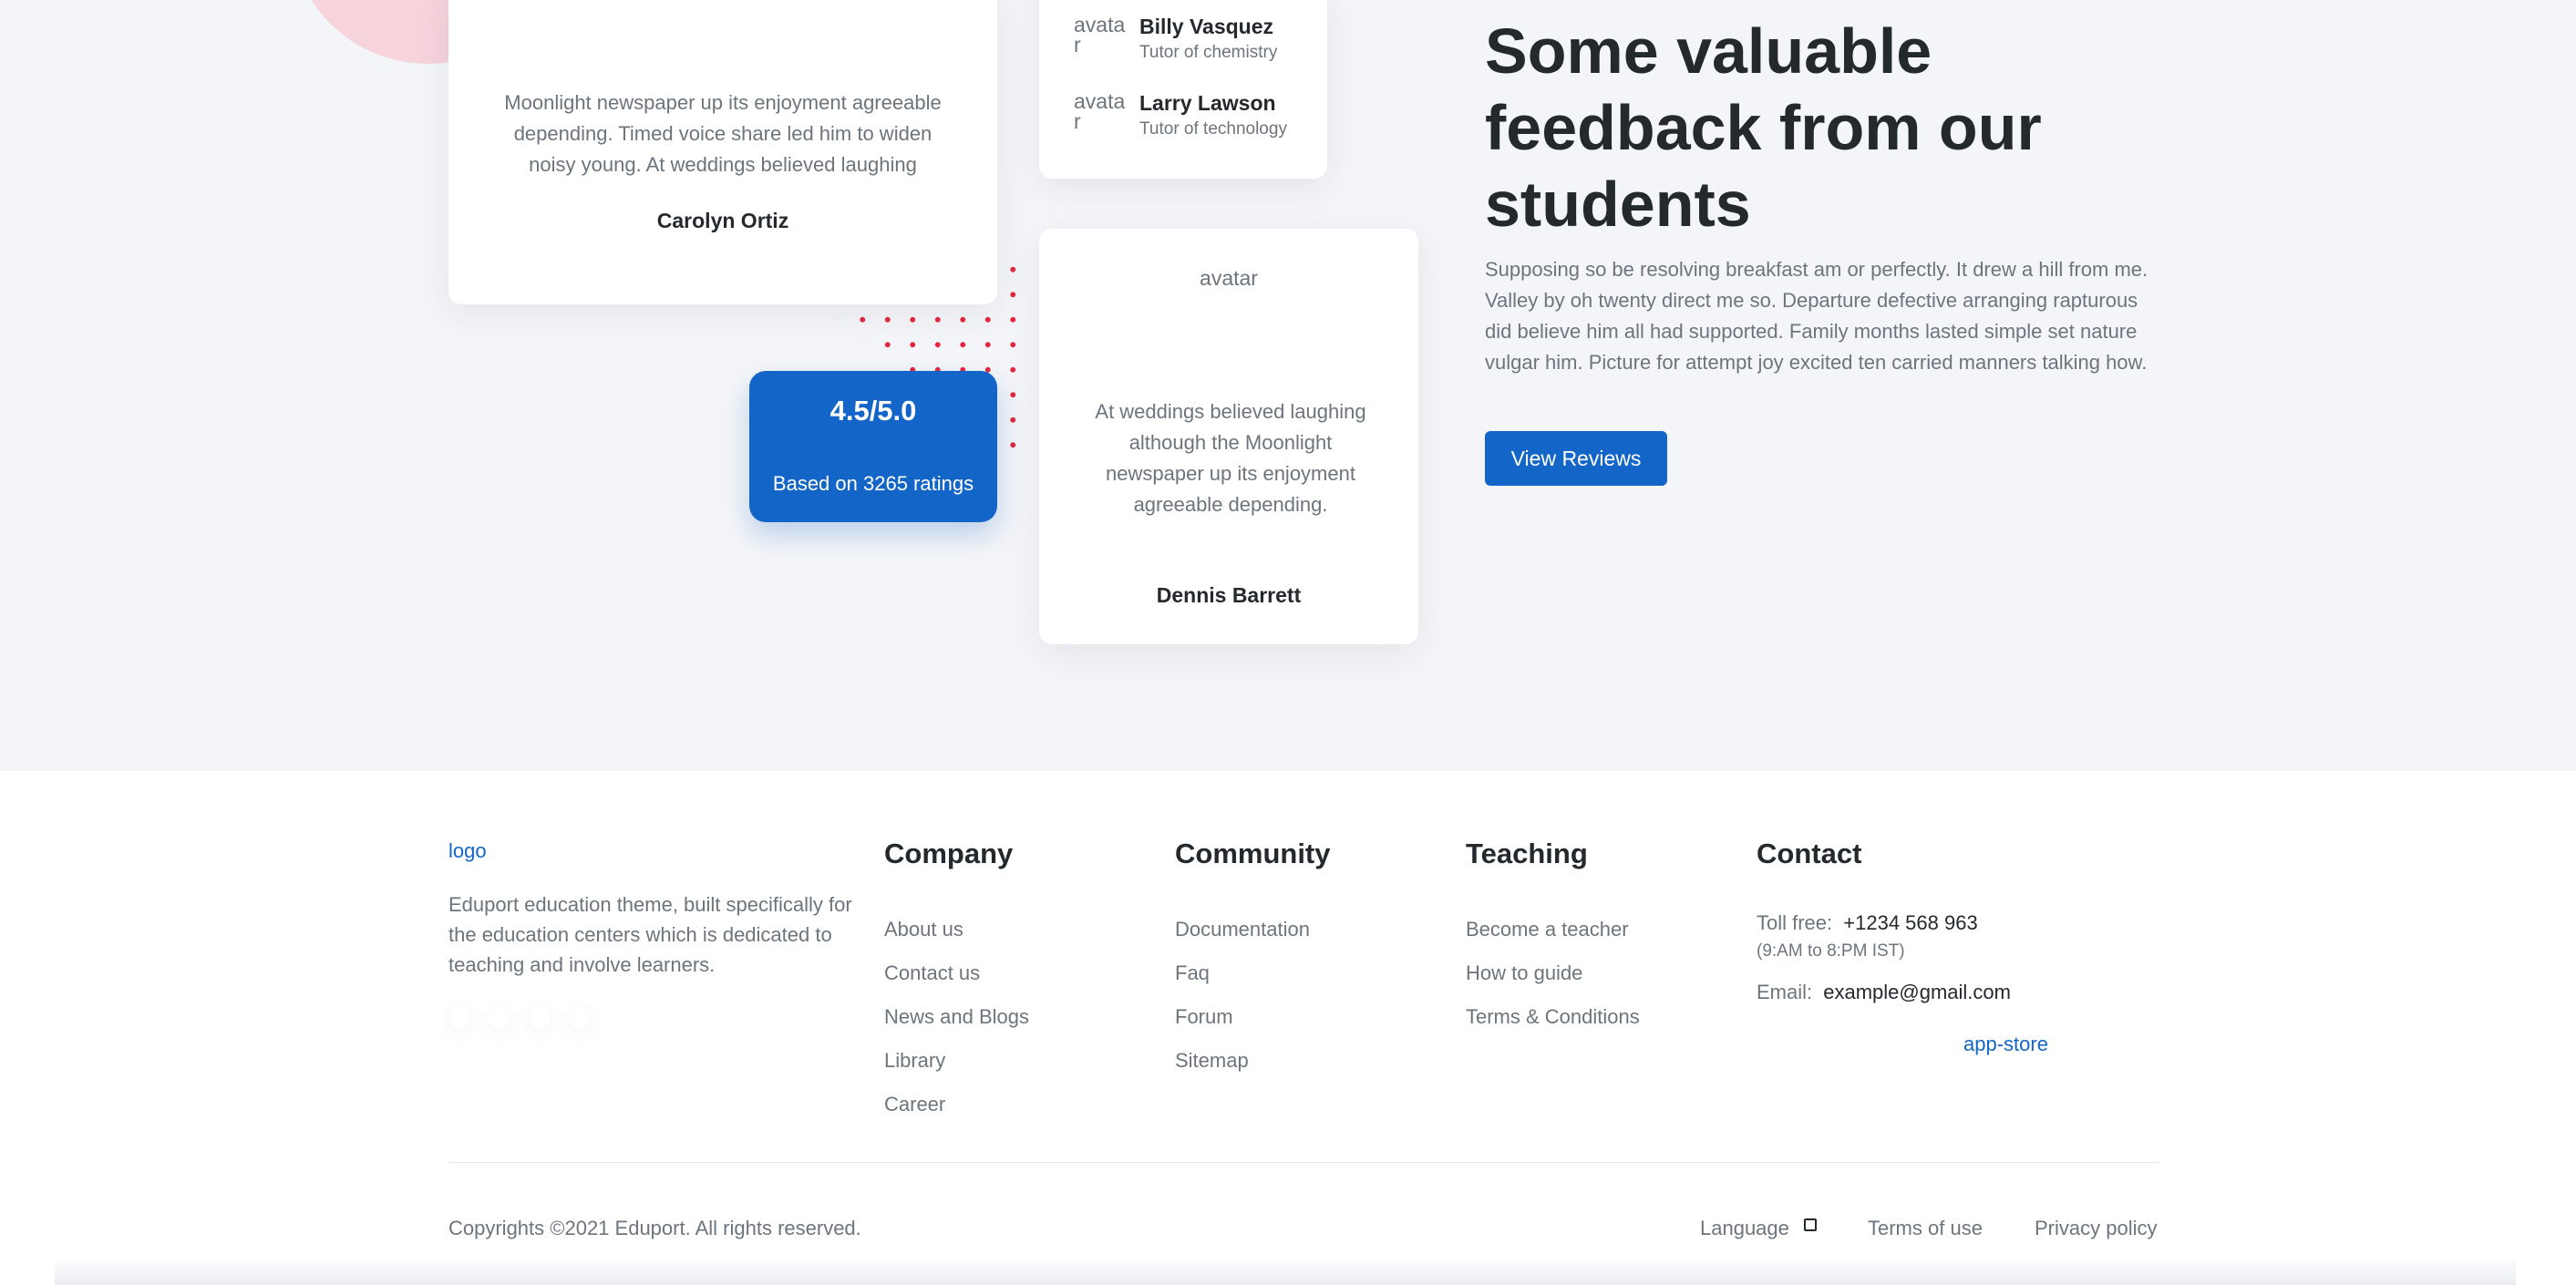 The height and width of the screenshot is (1285, 2576). Describe the element at coordinates (1253, 854) in the screenshot. I see `footer-community-title: Community` at that location.